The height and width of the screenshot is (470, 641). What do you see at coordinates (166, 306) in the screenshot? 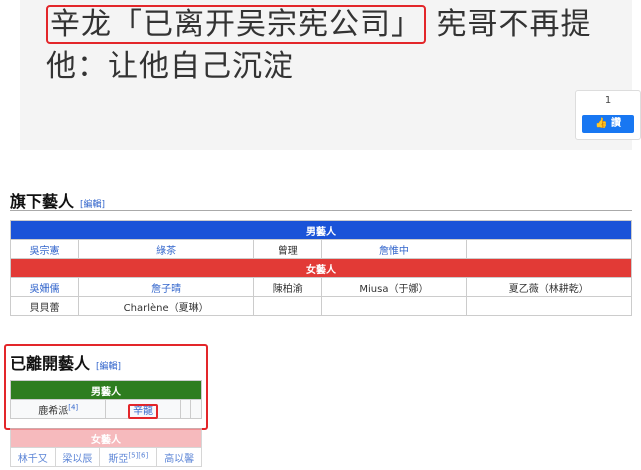
I see `artist-name: Charlène（夏琳）` at bounding box center [166, 306].